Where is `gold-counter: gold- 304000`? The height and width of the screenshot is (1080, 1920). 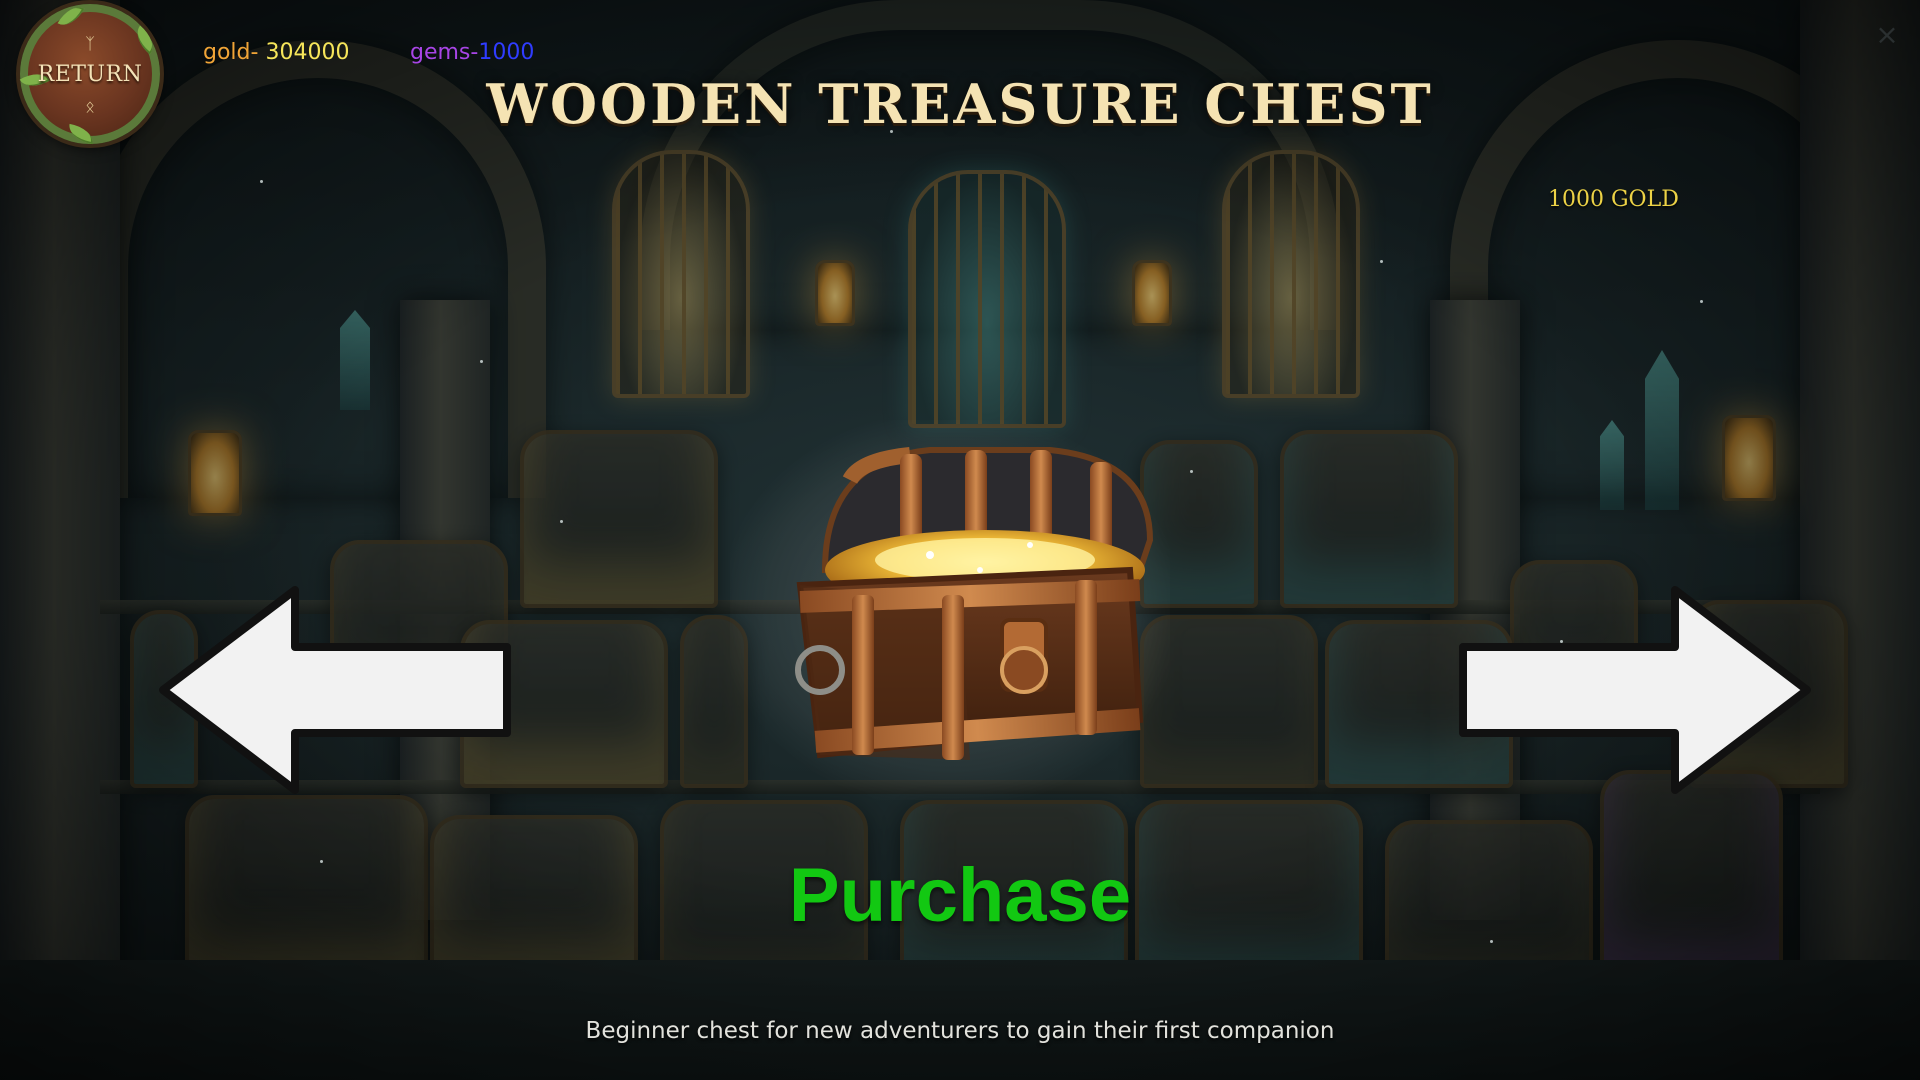 gold-counter: gold- 304000 is located at coordinates (276, 52).